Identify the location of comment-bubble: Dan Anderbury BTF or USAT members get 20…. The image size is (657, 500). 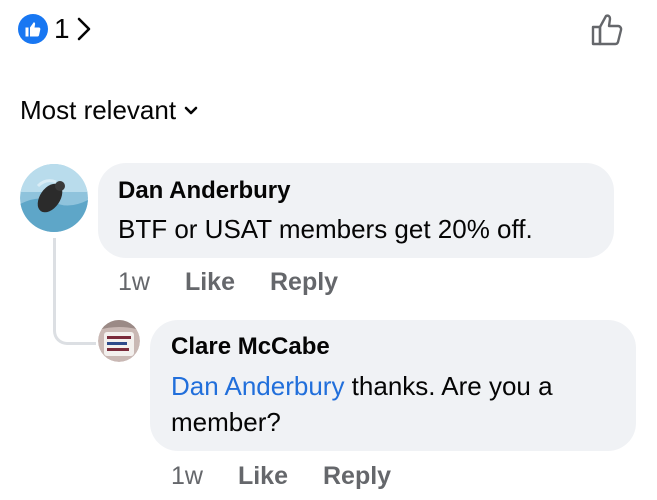
(356, 210).